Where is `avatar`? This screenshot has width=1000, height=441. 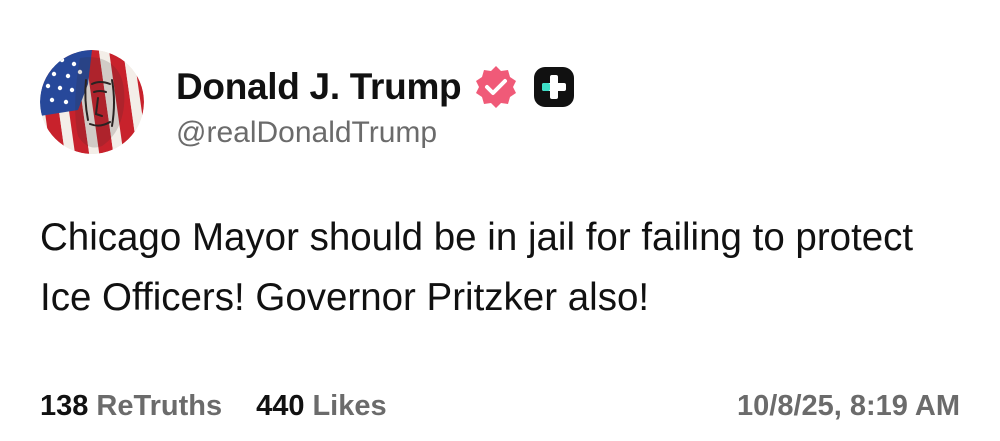
avatar is located at coordinates (92, 102).